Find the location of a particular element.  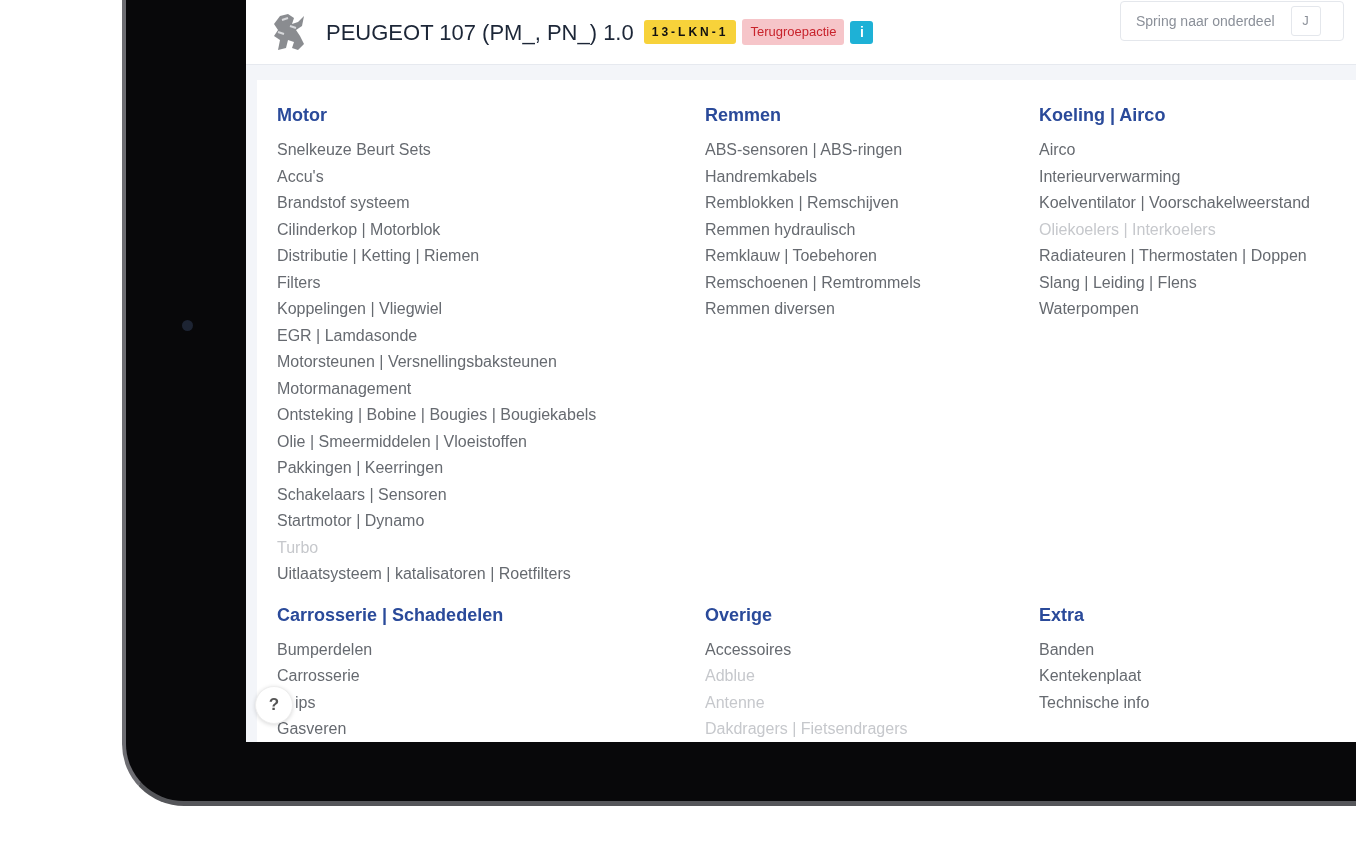

category-link: Turbo is located at coordinates (298, 547).